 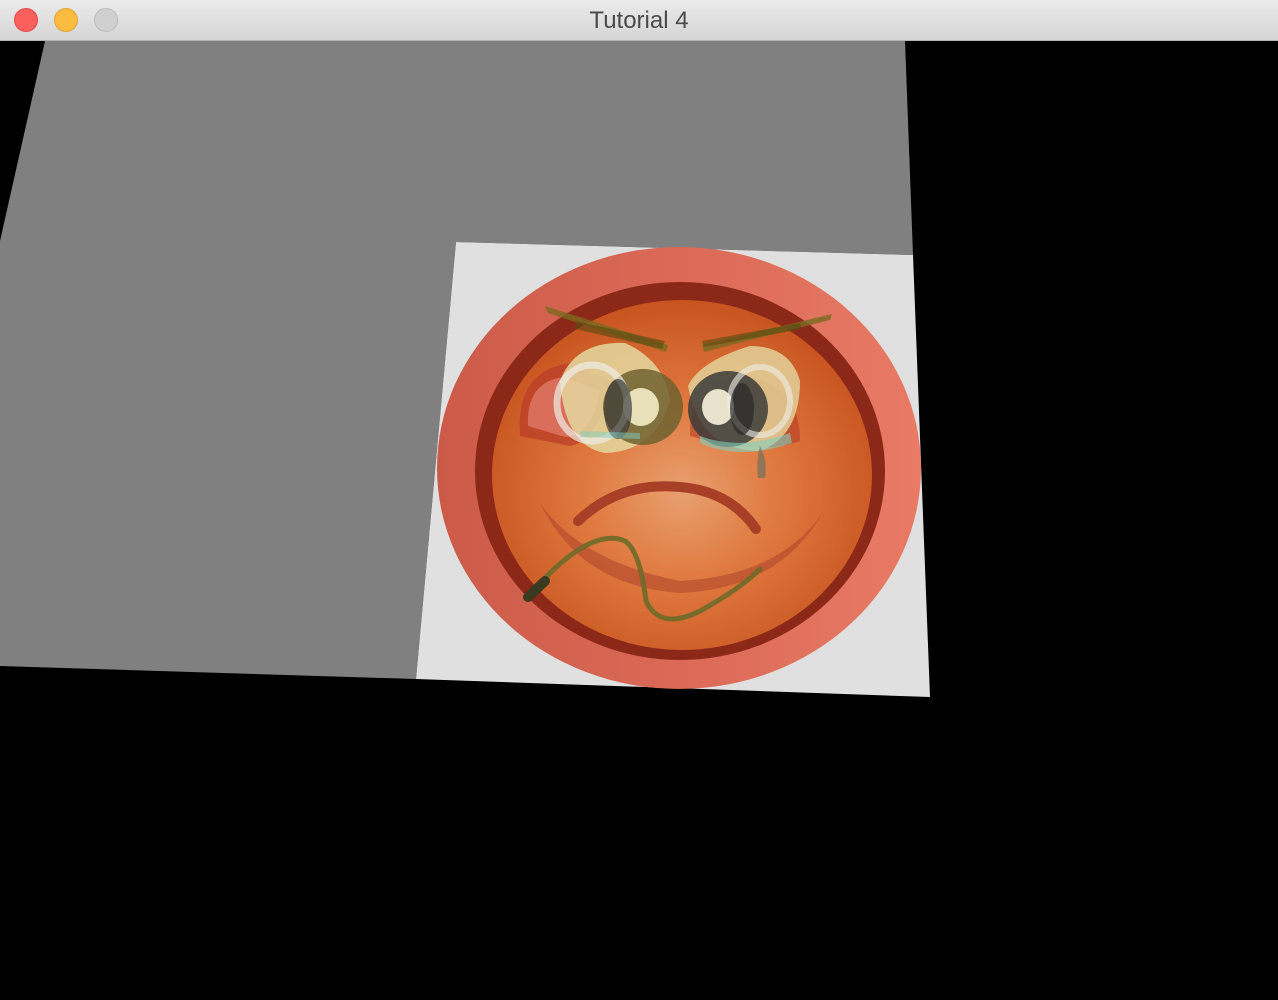 I want to click on title-bar: Tutorial 4, so click(x=639, y=20).